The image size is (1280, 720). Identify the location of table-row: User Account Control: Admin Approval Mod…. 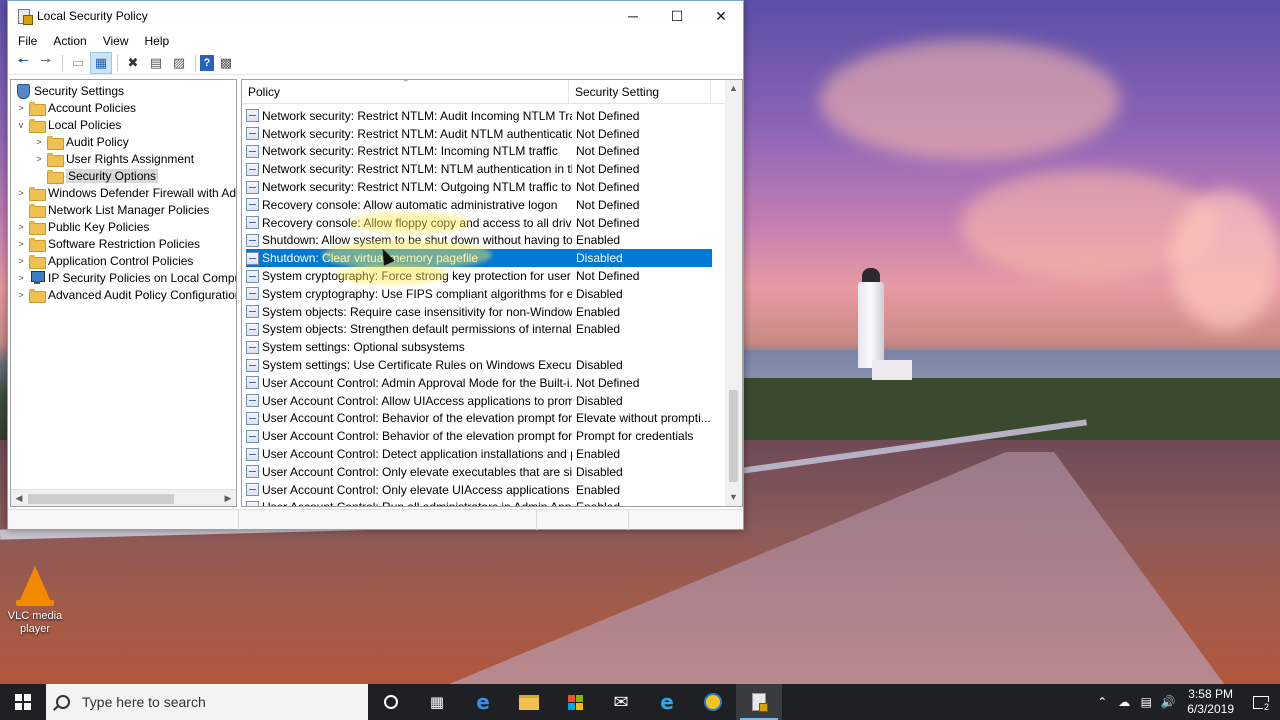
(479, 383).